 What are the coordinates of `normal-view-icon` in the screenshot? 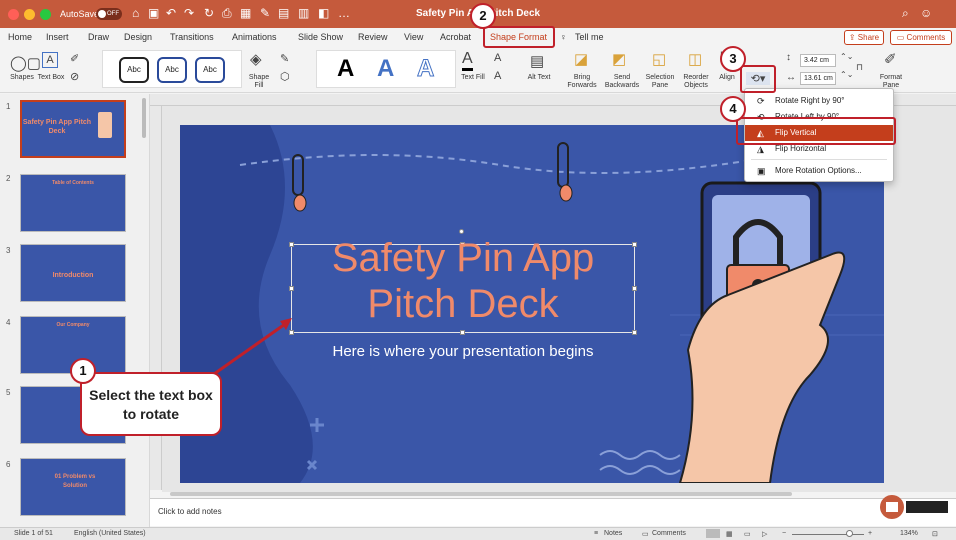 It's located at (713, 533).